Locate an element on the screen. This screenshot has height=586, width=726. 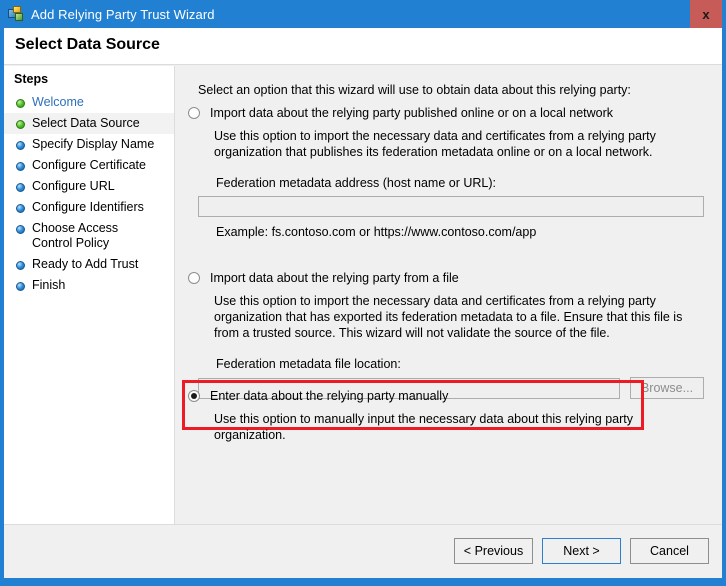
sidebar-item-finish: Finish is located at coordinates (89, 285).